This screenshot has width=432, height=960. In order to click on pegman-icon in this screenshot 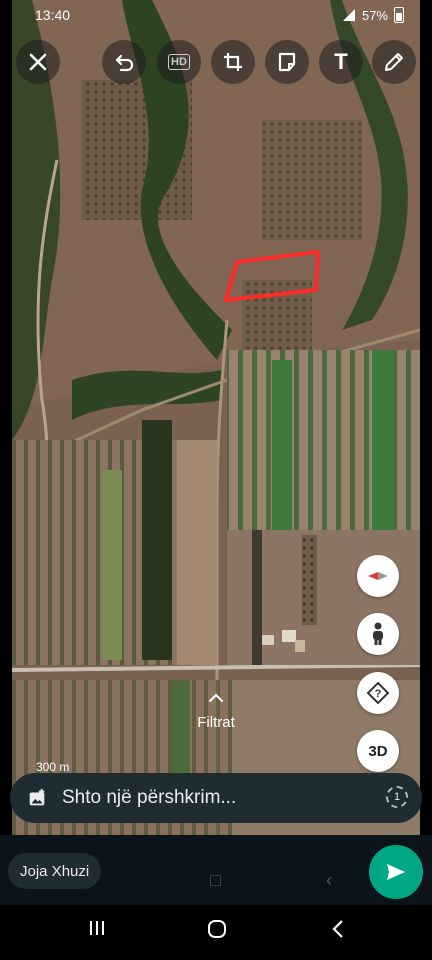, I will do `click(378, 633)`.